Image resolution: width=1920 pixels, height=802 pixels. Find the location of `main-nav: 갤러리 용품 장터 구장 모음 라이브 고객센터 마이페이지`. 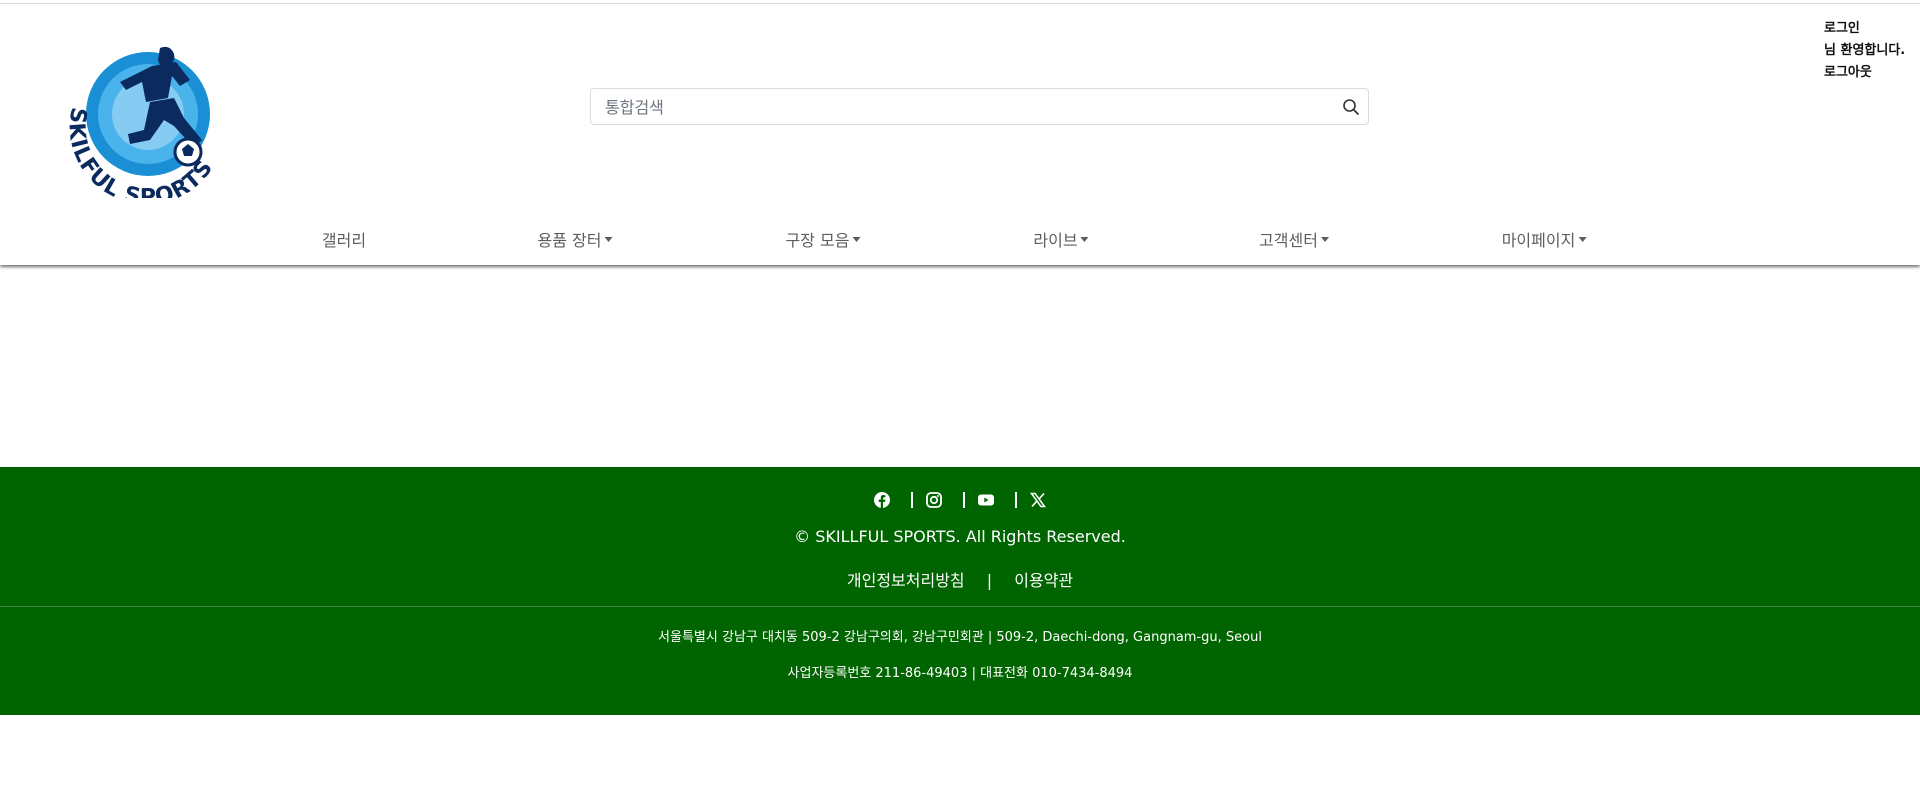

main-nav: 갤러리 용품 장터 구장 모음 라이브 고객센터 마이페이지 is located at coordinates (960, 241).